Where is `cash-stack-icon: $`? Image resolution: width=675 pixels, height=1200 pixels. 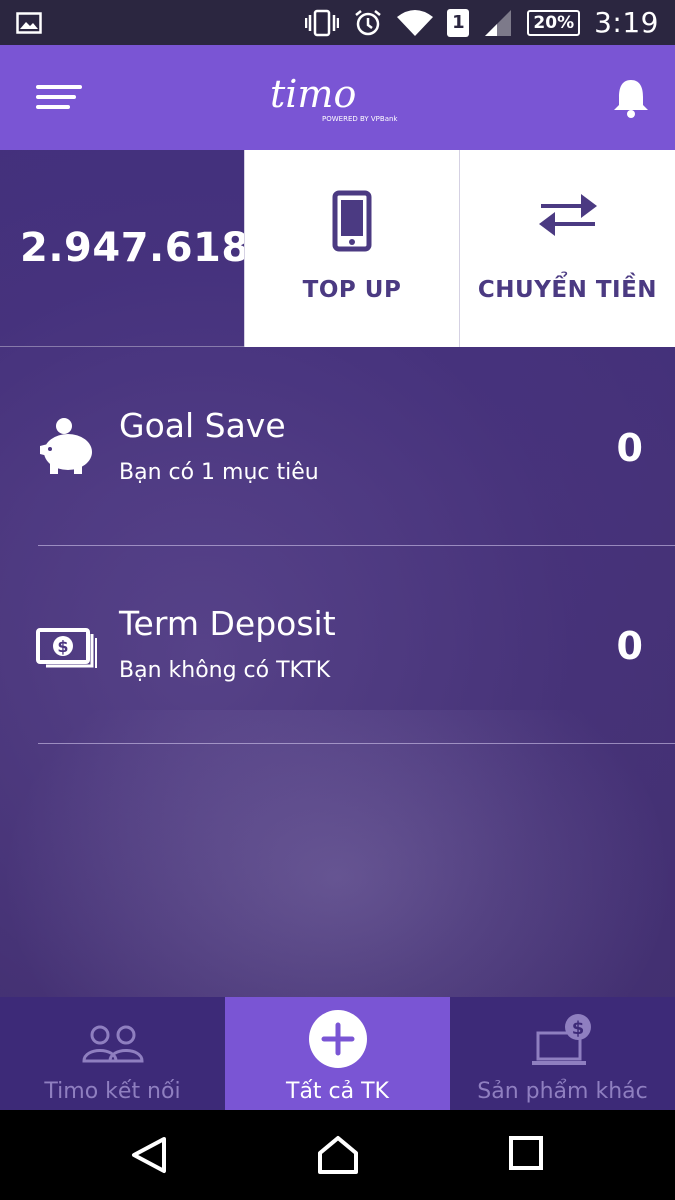 cash-stack-icon: $ is located at coordinates (67, 648).